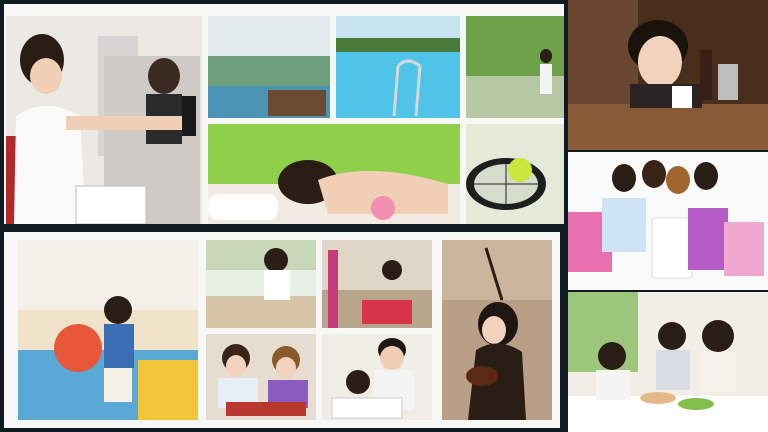  I want to click on gym-photo, so click(104, 120).